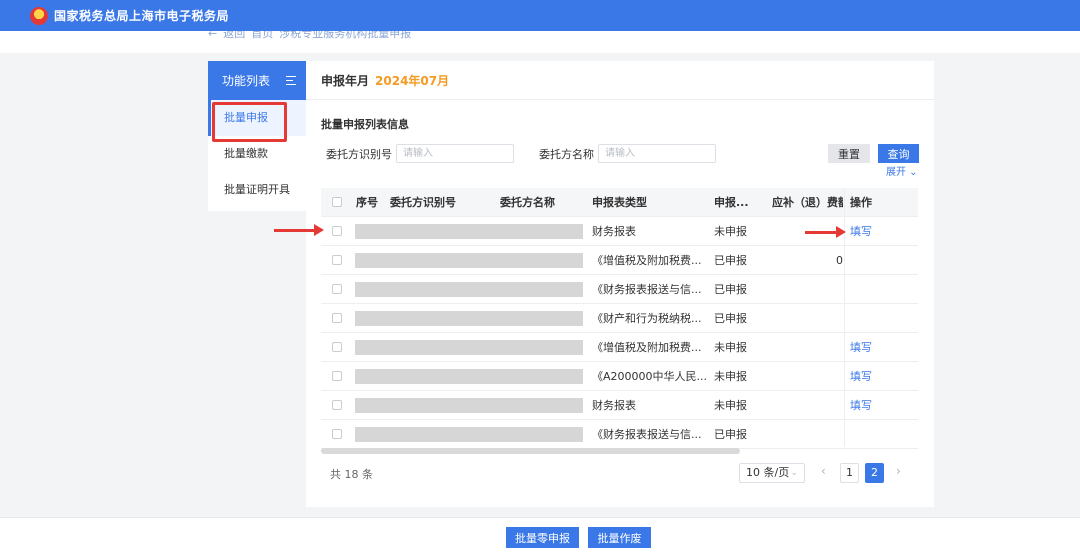  I want to click on function-sidebar: 功能列表 批量申报 批量缴款 批量证明开具, so click(257, 136).